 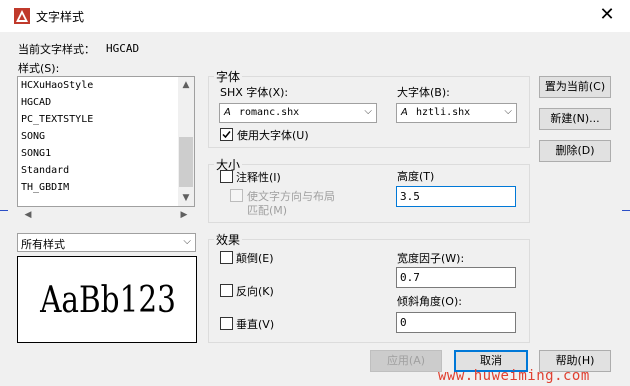 What do you see at coordinates (575, 87) in the screenshot?
I see `set-current-button: 置为当前(C)` at bounding box center [575, 87].